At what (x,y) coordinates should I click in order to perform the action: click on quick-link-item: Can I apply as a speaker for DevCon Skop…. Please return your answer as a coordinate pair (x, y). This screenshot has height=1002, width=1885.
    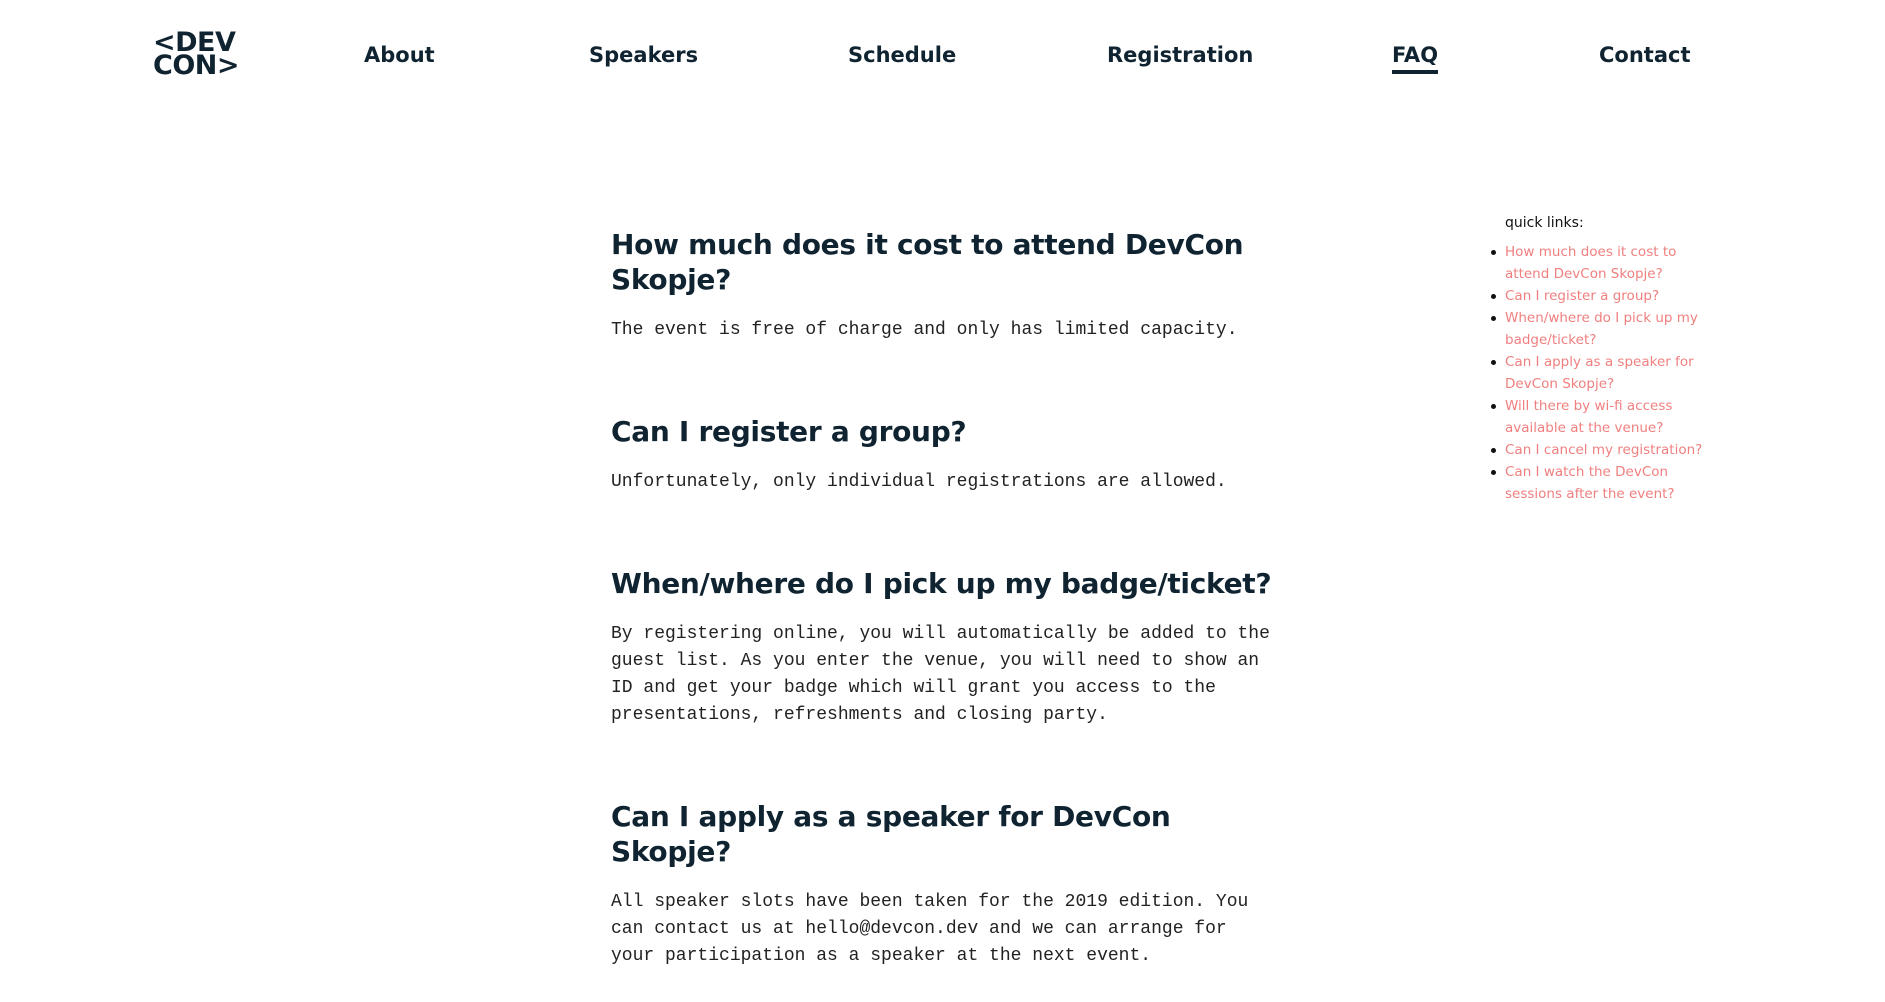
    Looking at the image, I should click on (1603, 373).